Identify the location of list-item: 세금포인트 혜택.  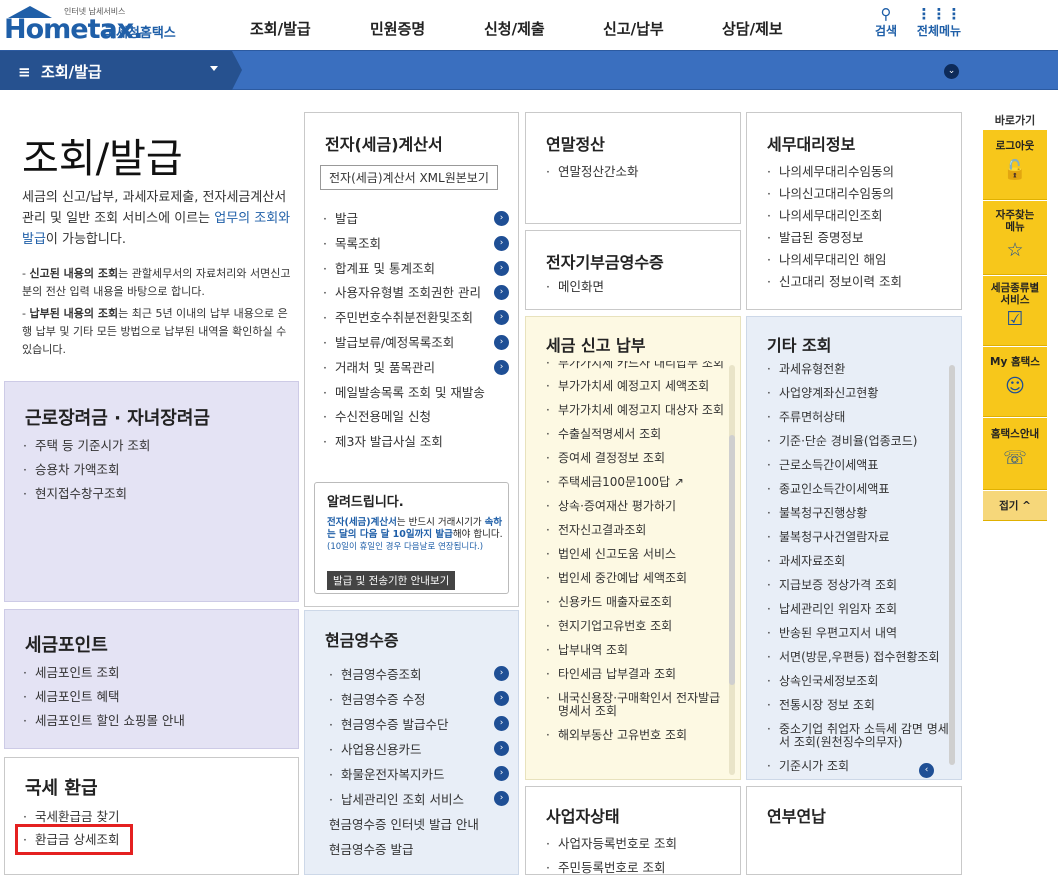
(104, 697).